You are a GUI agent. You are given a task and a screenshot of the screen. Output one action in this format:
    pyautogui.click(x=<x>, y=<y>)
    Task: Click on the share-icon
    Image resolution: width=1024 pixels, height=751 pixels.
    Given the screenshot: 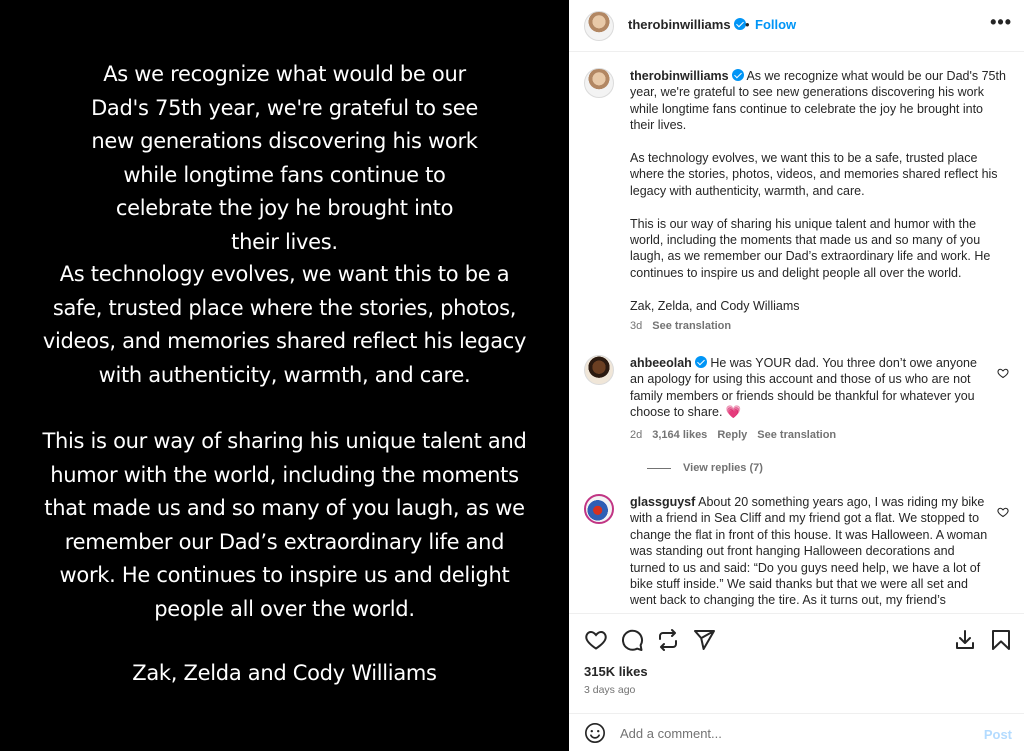 What is the action you would take?
    pyautogui.click(x=704, y=640)
    